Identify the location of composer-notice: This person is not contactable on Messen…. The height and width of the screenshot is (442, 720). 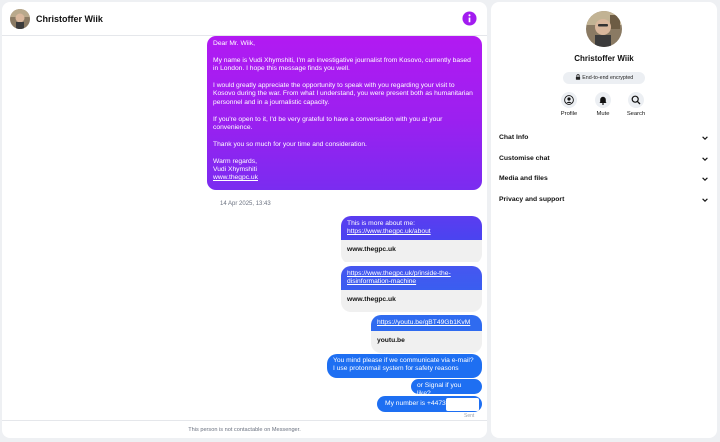
(244, 429).